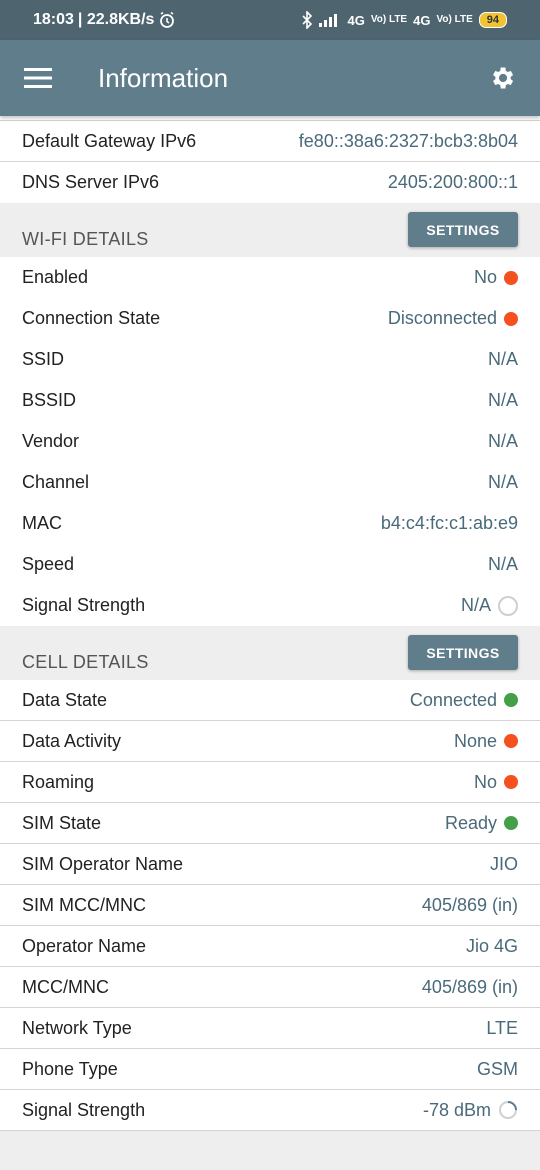 This screenshot has height=1170, width=540. I want to click on item-label: Operator Name, so click(84, 945).